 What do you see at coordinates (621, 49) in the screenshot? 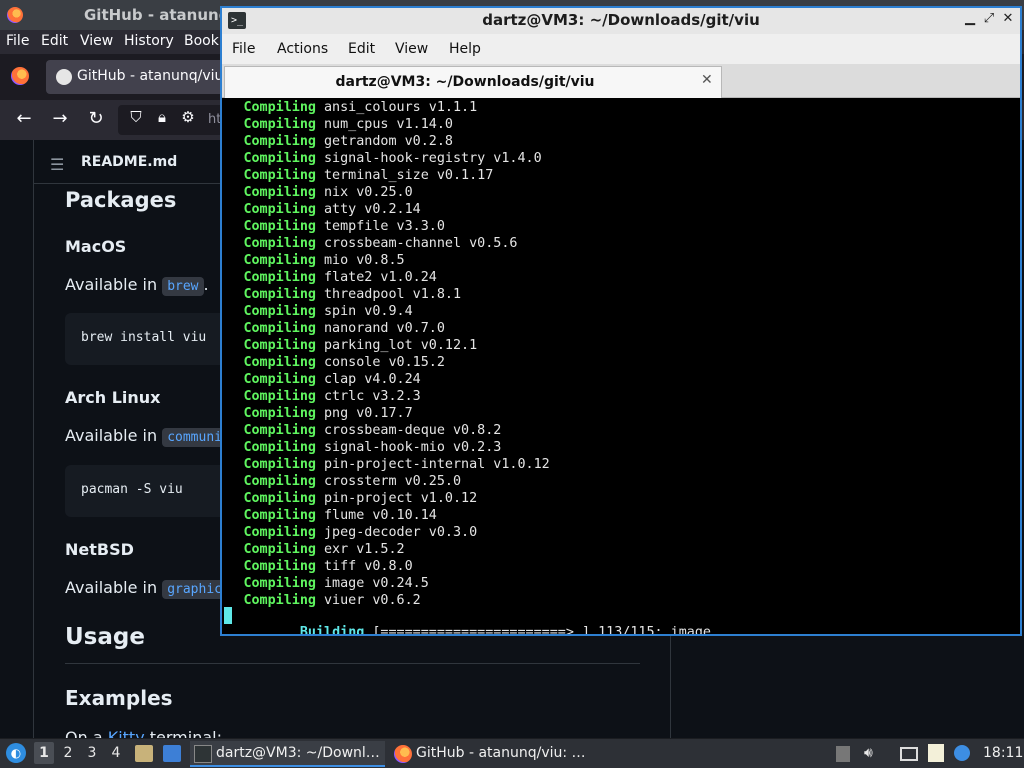
I see `terminal-menubar: File Actions Edit View Help` at bounding box center [621, 49].